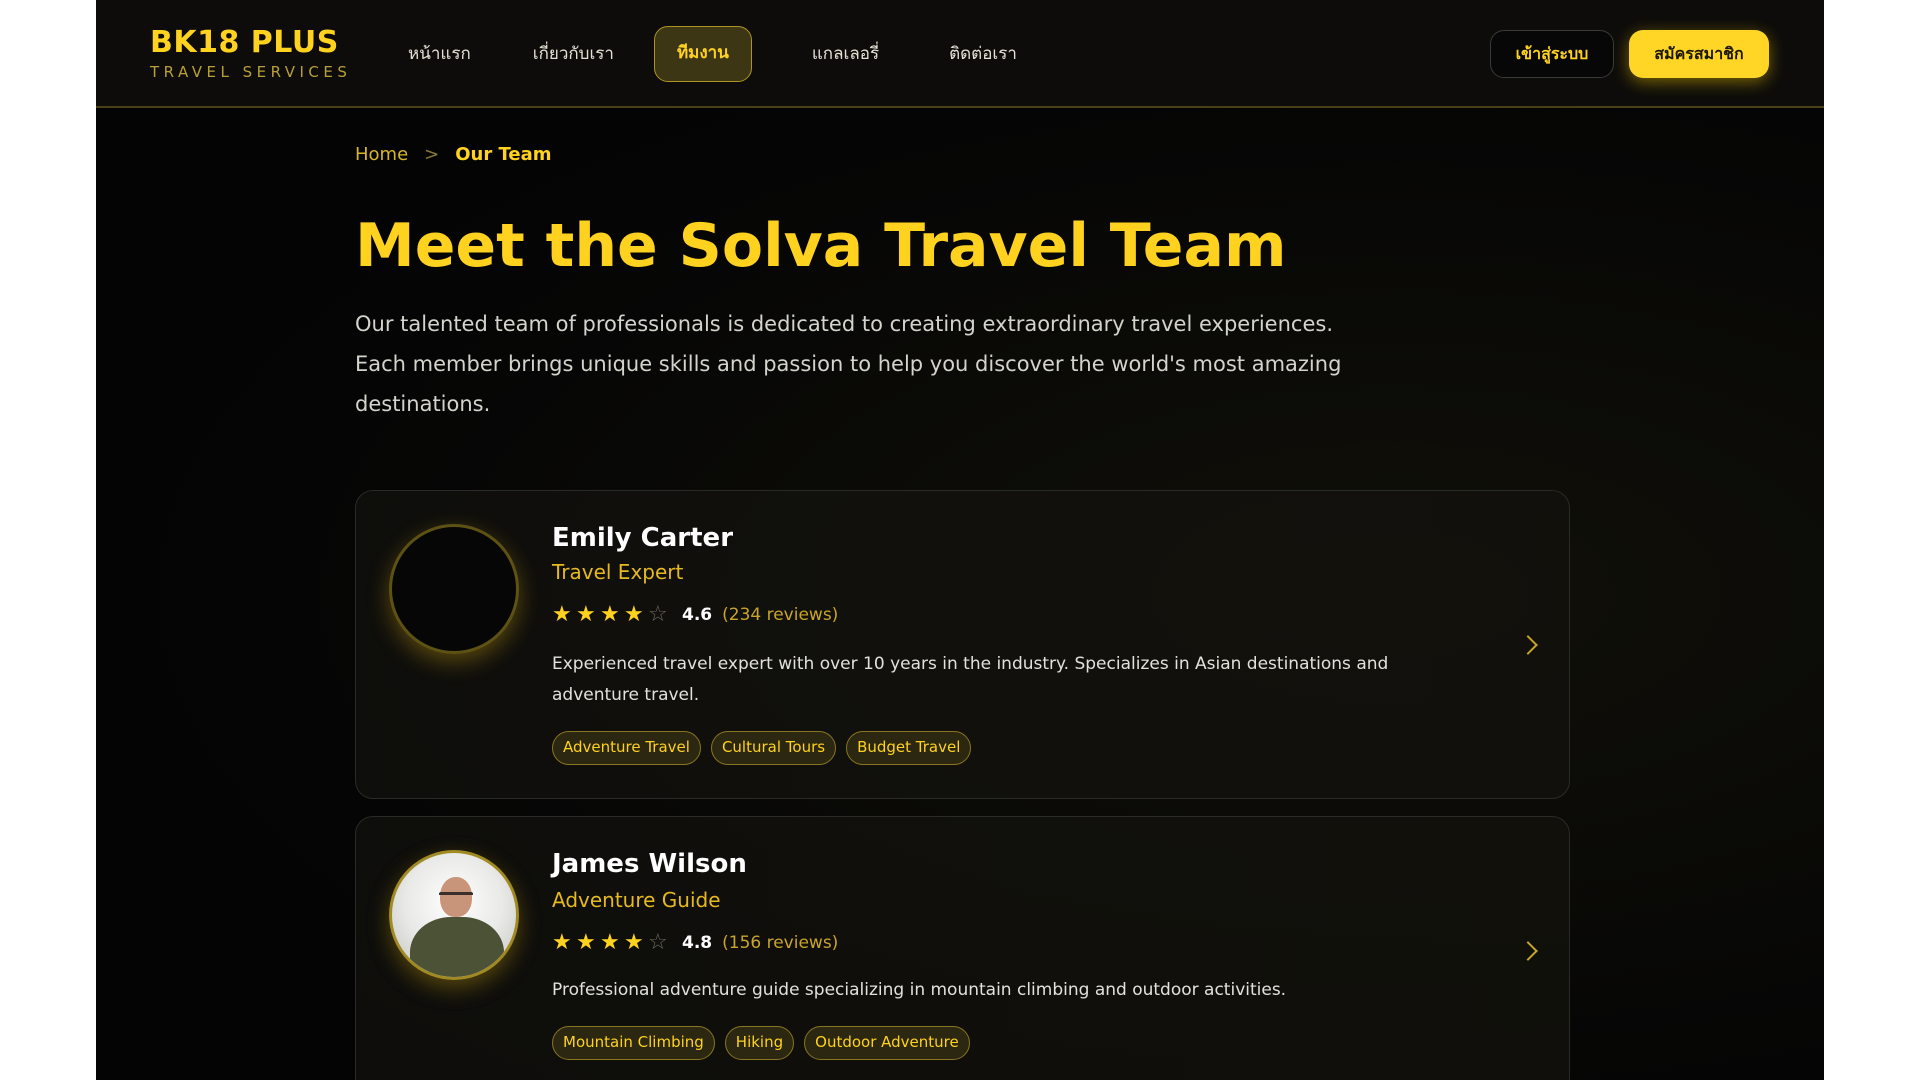  Describe the element at coordinates (780, 943) in the screenshot. I see `review-count: (156 reviews)` at that location.